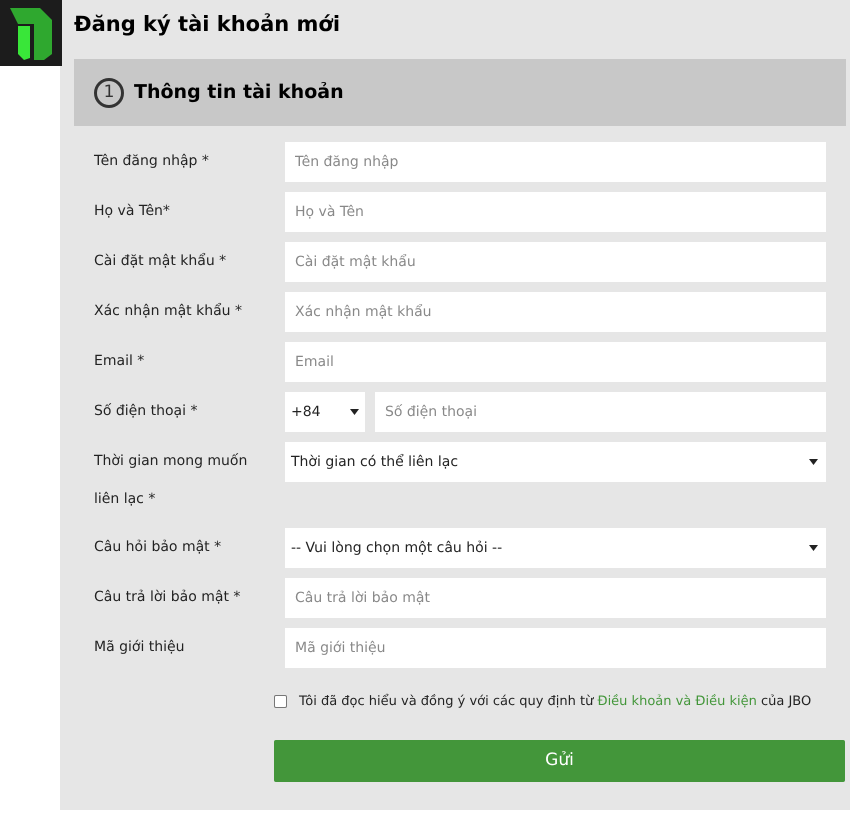  What do you see at coordinates (146, 411) in the screenshot?
I see `field-label: Số điện thoại *` at bounding box center [146, 411].